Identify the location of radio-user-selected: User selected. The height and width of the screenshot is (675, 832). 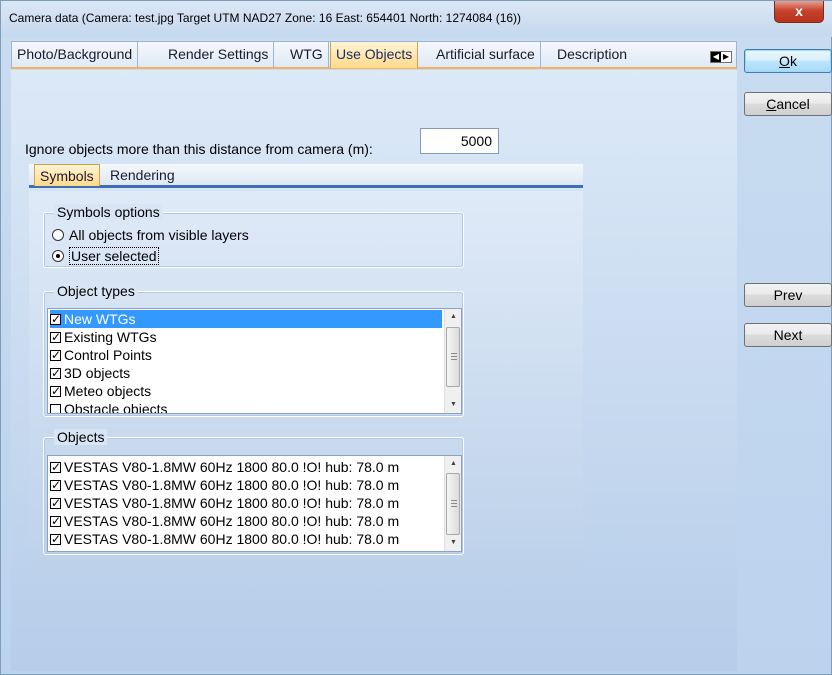
(105, 256).